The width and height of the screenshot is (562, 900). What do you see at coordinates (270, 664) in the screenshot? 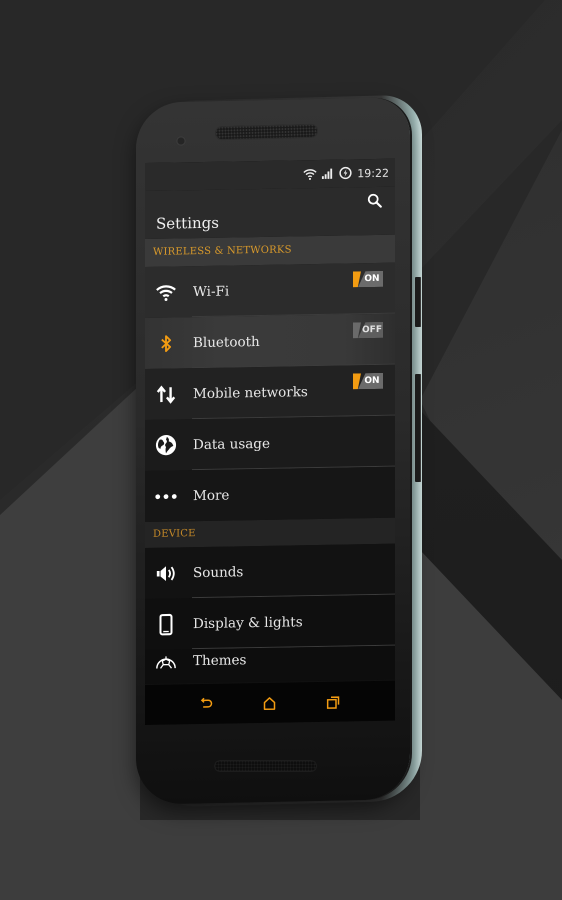
I see `settings-item-themes: Themes` at bounding box center [270, 664].